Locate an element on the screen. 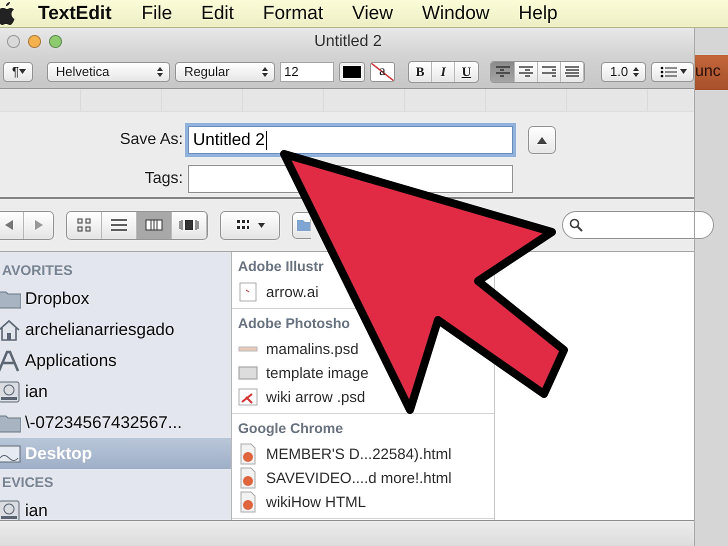 The width and height of the screenshot is (728, 546). save-as-label: Save As: is located at coordinates (150, 140).